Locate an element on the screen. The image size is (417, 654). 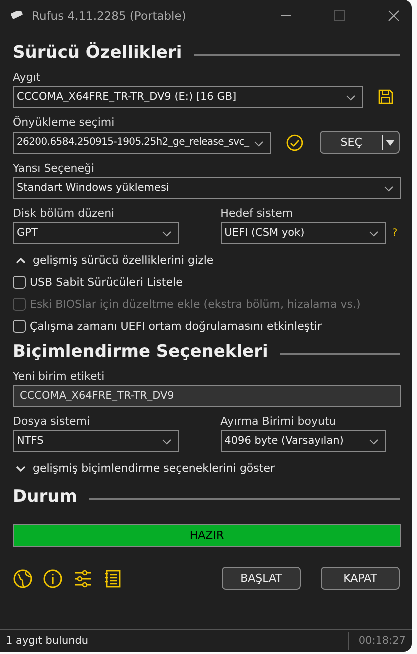
advanced-toggle: gelişmiş biçimlendirme seçeneklerini göster is located at coordinates (145, 468).